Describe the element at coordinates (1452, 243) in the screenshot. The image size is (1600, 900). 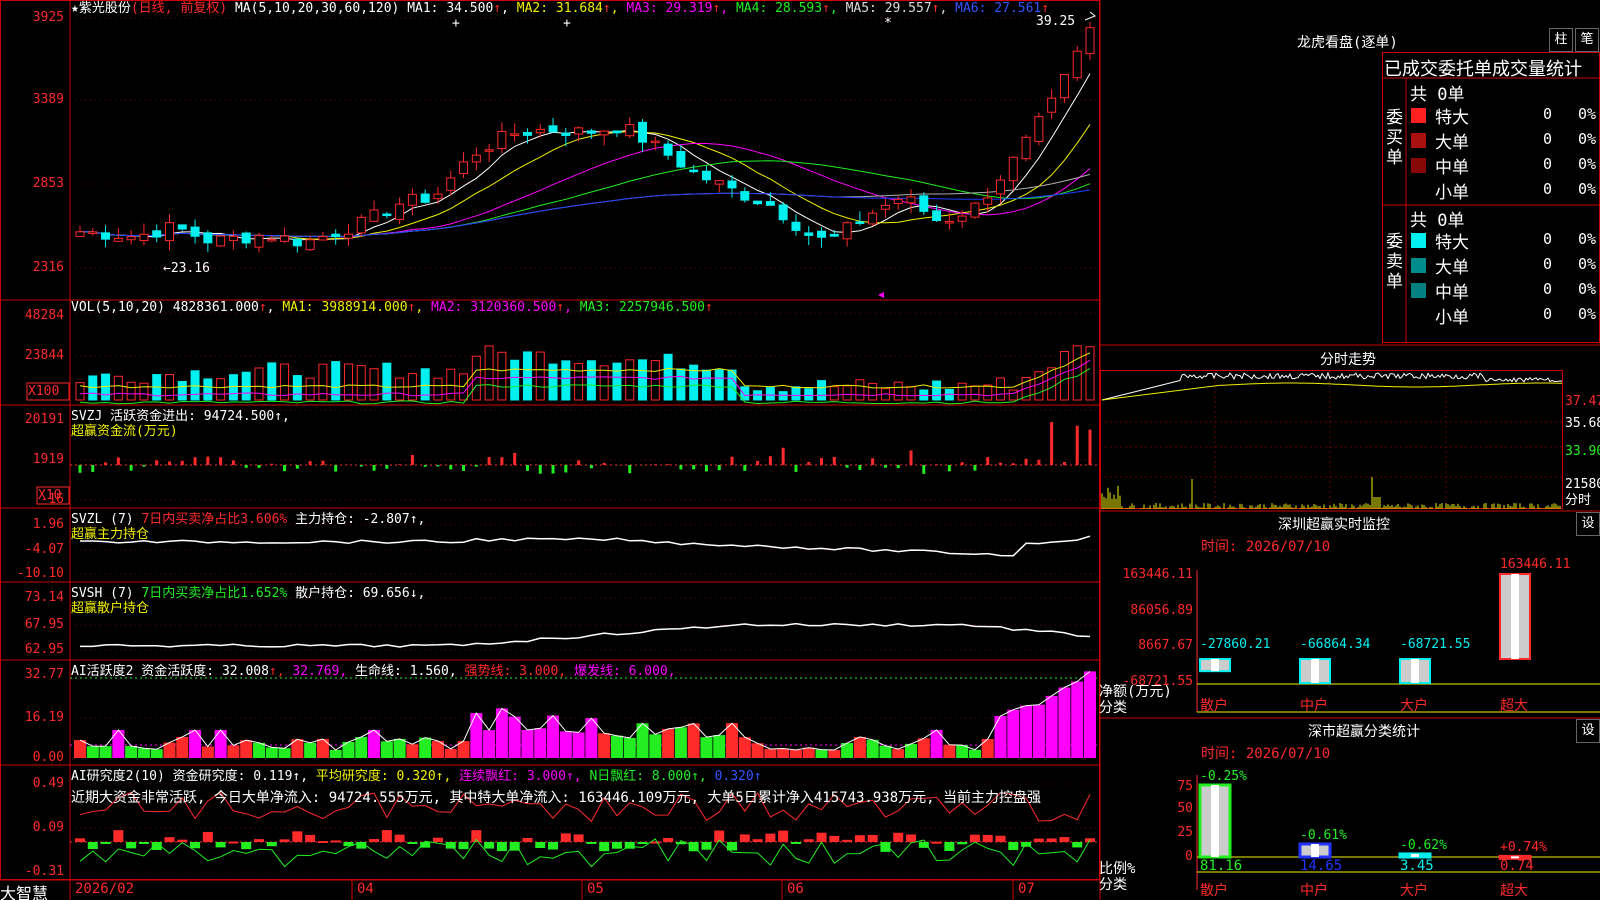
I see `sell-row-name: 特大` at that location.